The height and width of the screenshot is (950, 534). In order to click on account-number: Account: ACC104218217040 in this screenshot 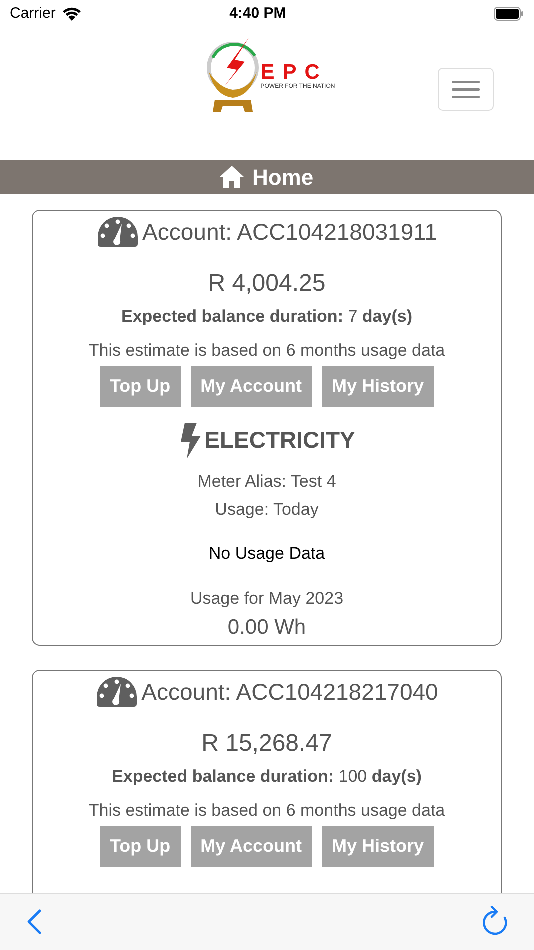, I will do `click(290, 692)`.